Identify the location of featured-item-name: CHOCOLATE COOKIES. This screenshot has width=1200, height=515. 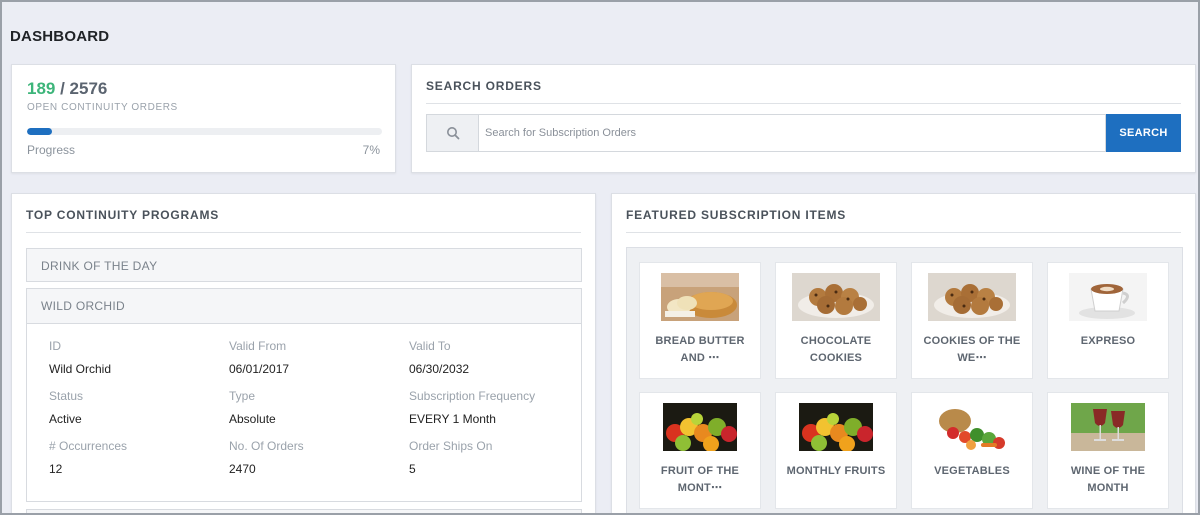
(836, 349).